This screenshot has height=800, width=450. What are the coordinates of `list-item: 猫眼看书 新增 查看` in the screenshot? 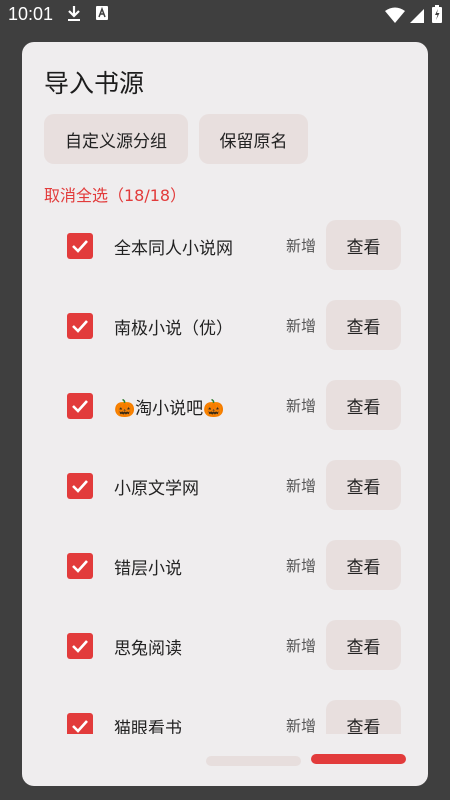 It's located at (225, 713).